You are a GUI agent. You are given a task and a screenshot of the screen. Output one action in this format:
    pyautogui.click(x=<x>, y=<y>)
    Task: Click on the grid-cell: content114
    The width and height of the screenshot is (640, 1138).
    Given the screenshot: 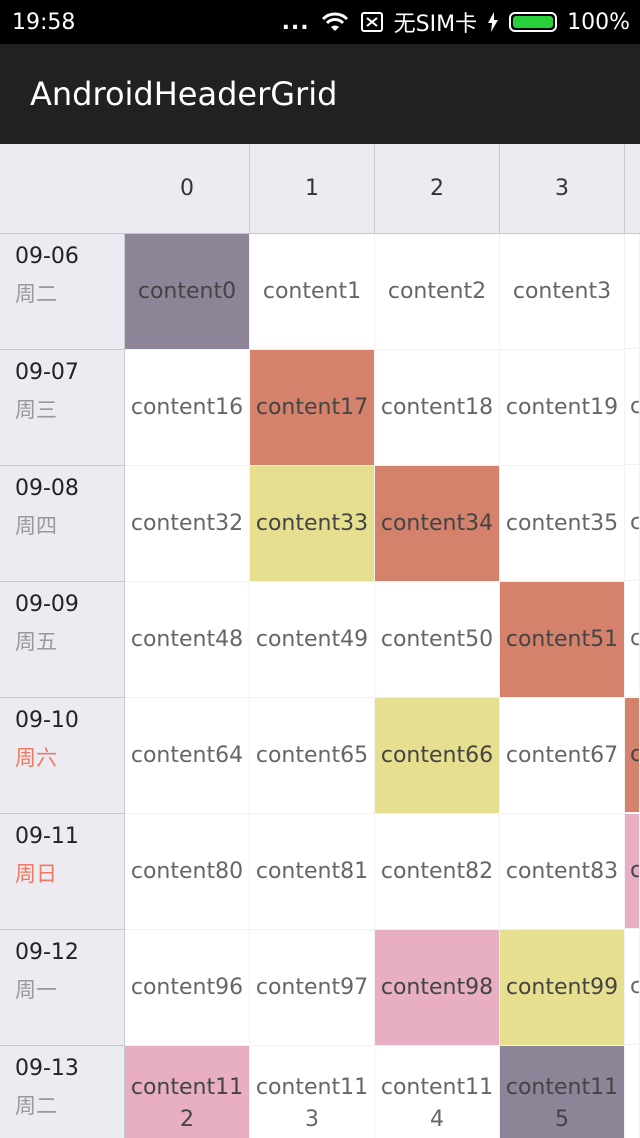 What is the action you would take?
    pyautogui.click(x=437, y=1092)
    